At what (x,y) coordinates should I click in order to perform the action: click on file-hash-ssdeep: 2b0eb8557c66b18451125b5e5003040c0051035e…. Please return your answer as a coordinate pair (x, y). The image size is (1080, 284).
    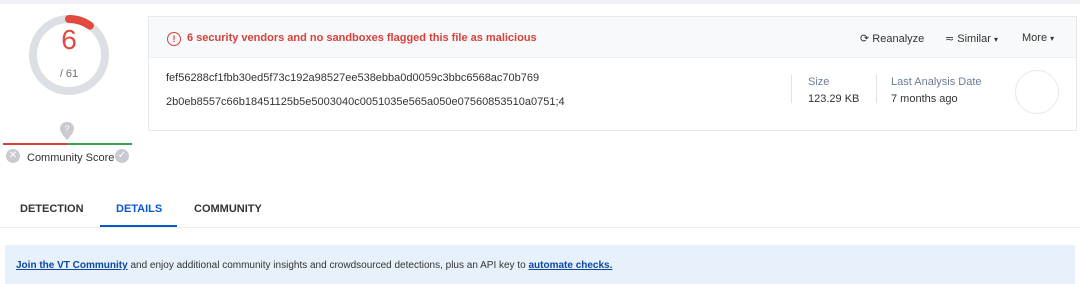
    Looking at the image, I should click on (365, 102).